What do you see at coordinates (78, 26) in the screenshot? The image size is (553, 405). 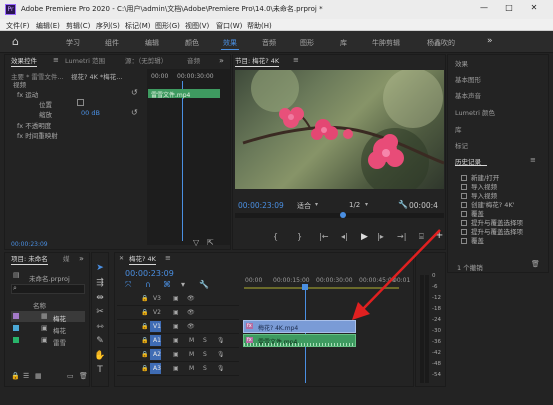 I see `menu-clip: 剪辑(C)` at bounding box center [78, 26].